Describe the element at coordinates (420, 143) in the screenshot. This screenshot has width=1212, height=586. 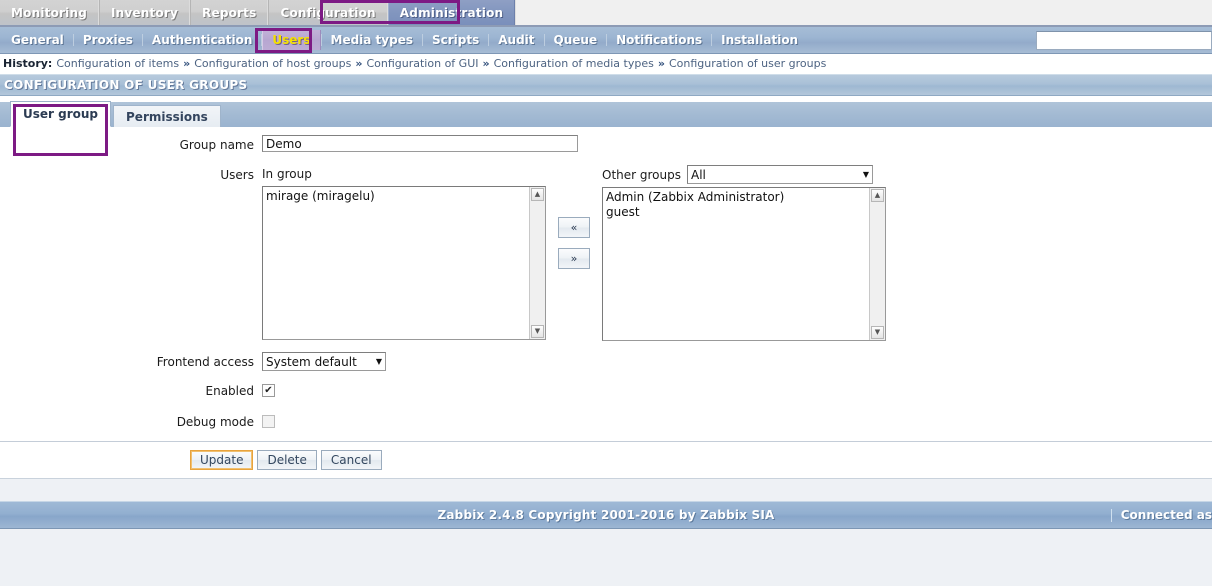
I see `group-name-input` at that location.